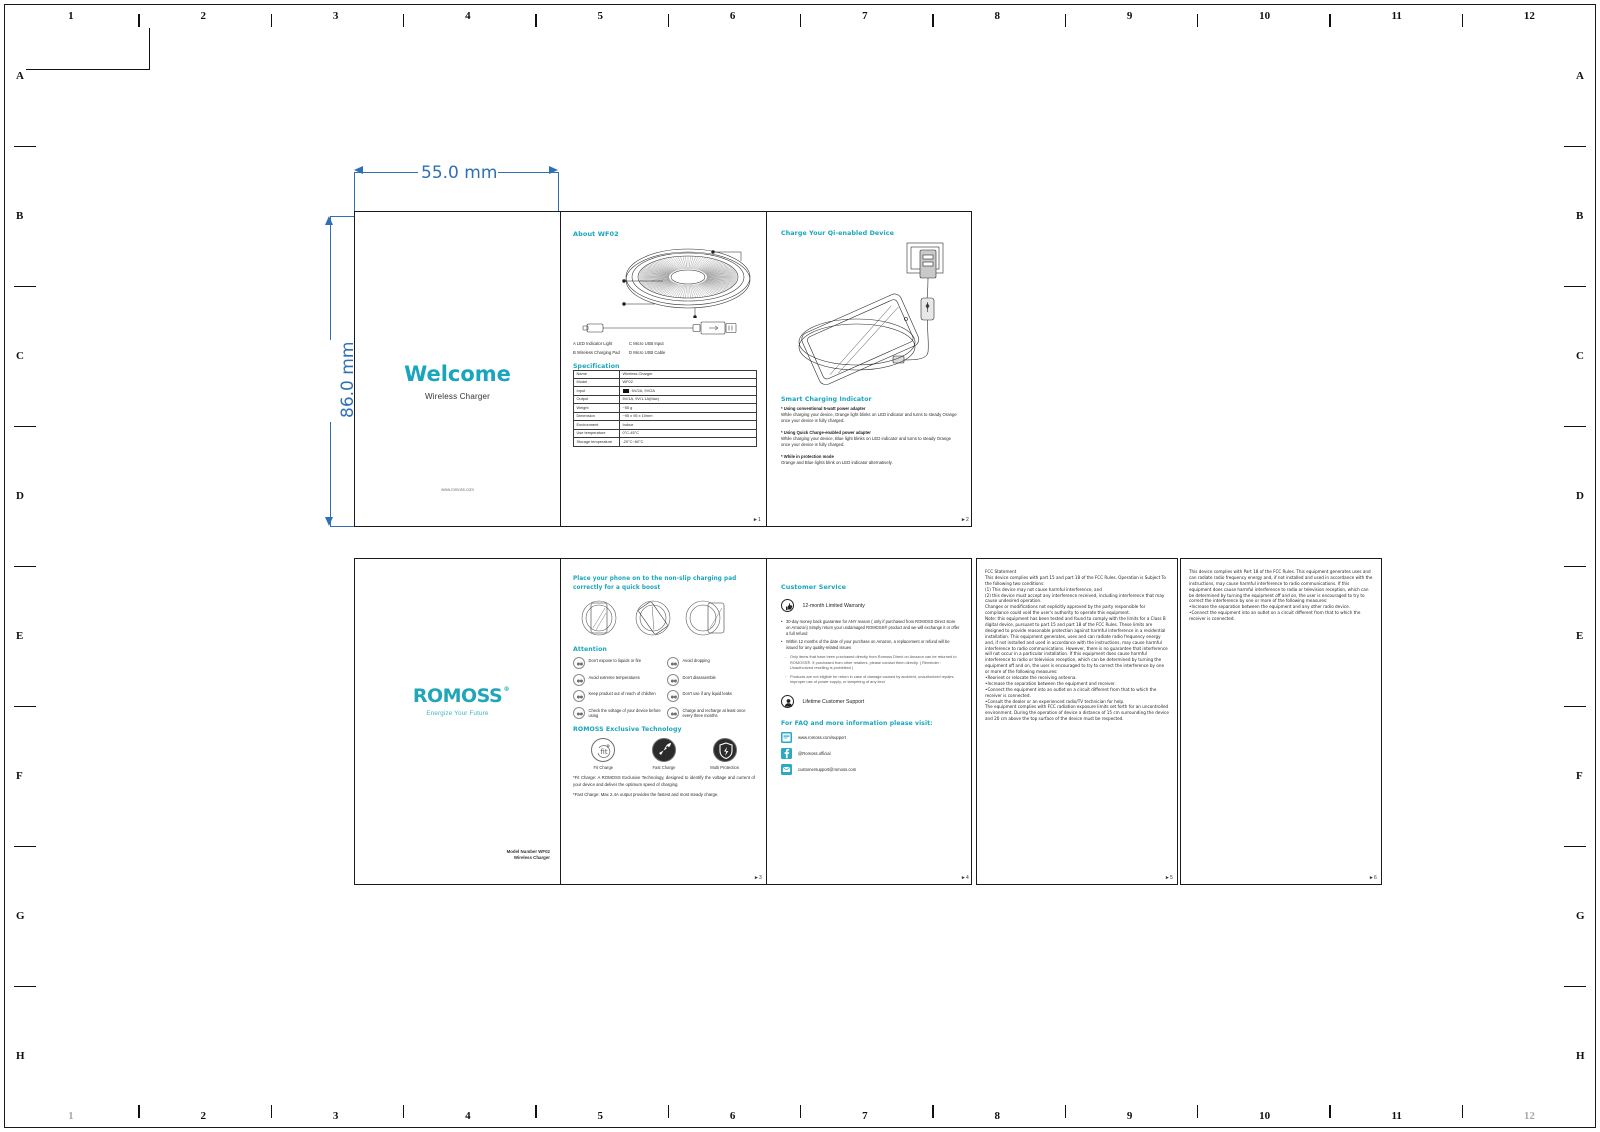 The image size is (1600, 1132). What do you see at coordinates (865, 16) in the screenshot?
I see `ruler-top-7: 7` at bounding box center [865, 16].